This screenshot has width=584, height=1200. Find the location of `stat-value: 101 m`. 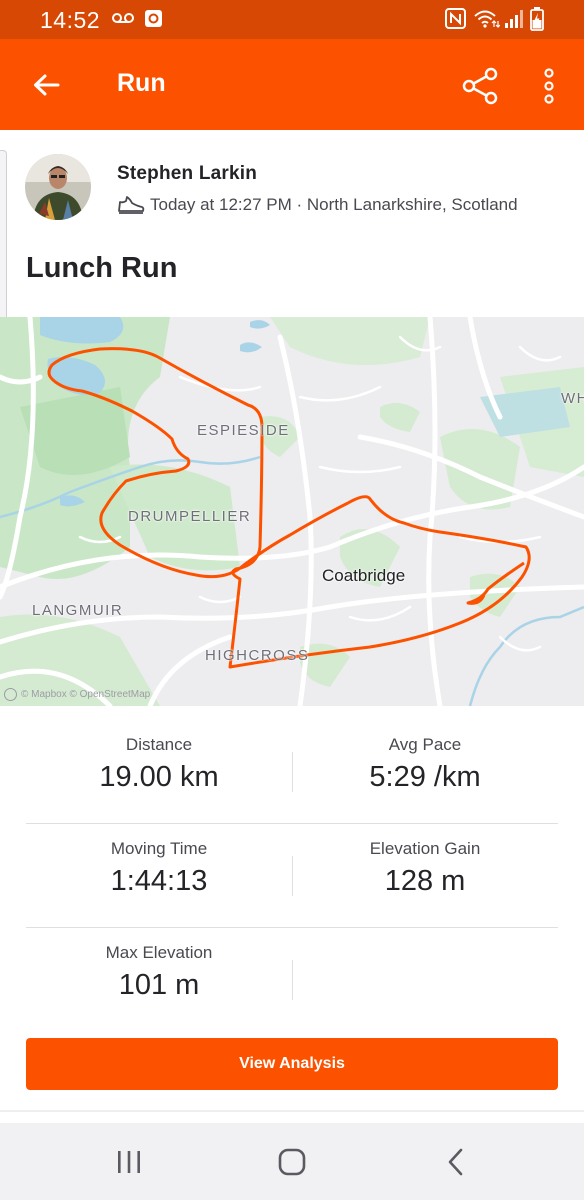

stat-value: 101 m is located at coordinates (159, 985).